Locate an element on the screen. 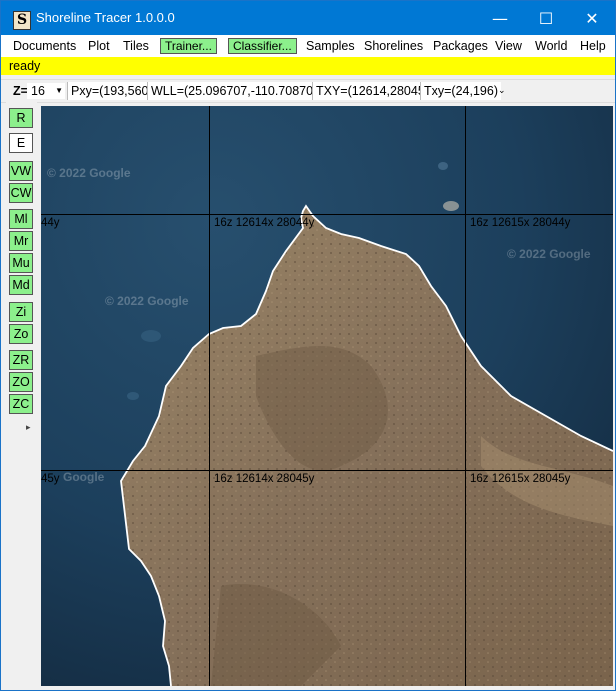  tool-vw-button: VW is located at coordinates (21, 171).